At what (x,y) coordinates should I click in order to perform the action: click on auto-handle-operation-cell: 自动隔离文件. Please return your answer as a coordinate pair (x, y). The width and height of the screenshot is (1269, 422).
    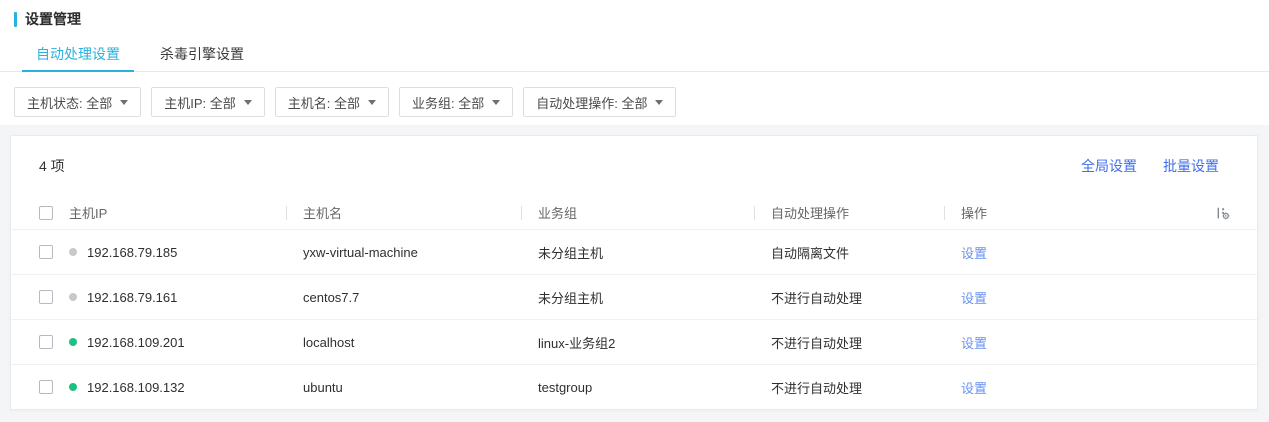
    Looking at the image, I should click on (810, 253).